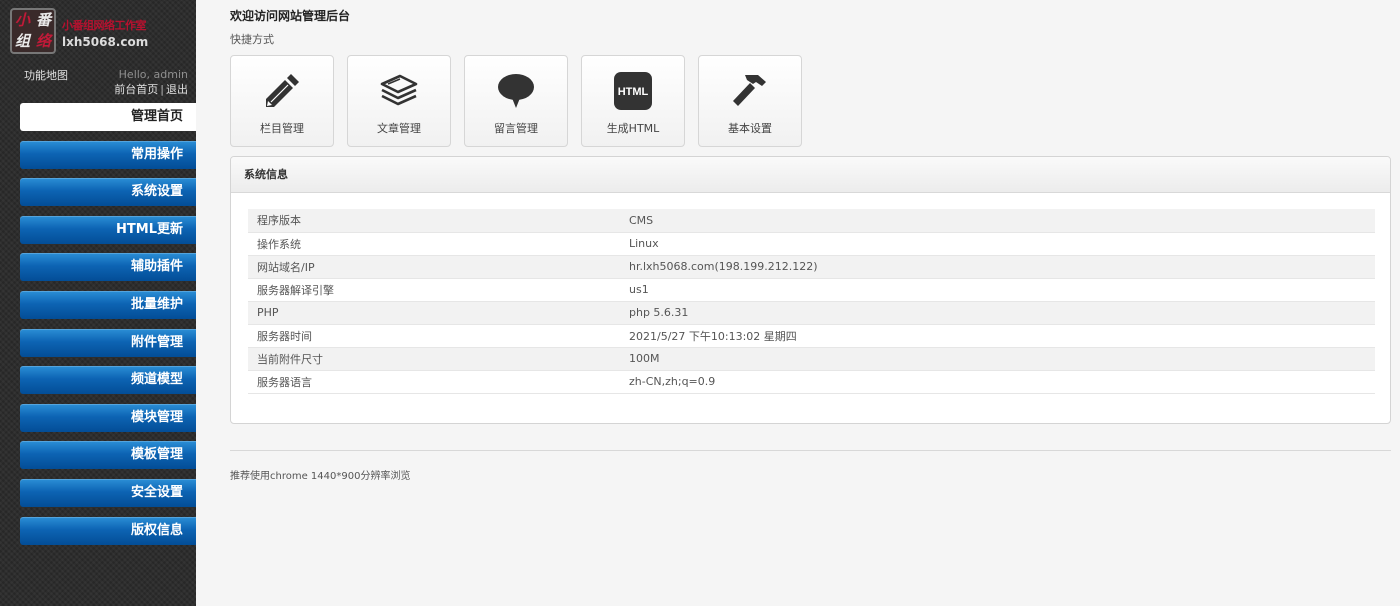  Describe the element at coordinates (108, 304) in the screenshot. I see `menu-item-batch-maintenance: 批量维护` at that location.